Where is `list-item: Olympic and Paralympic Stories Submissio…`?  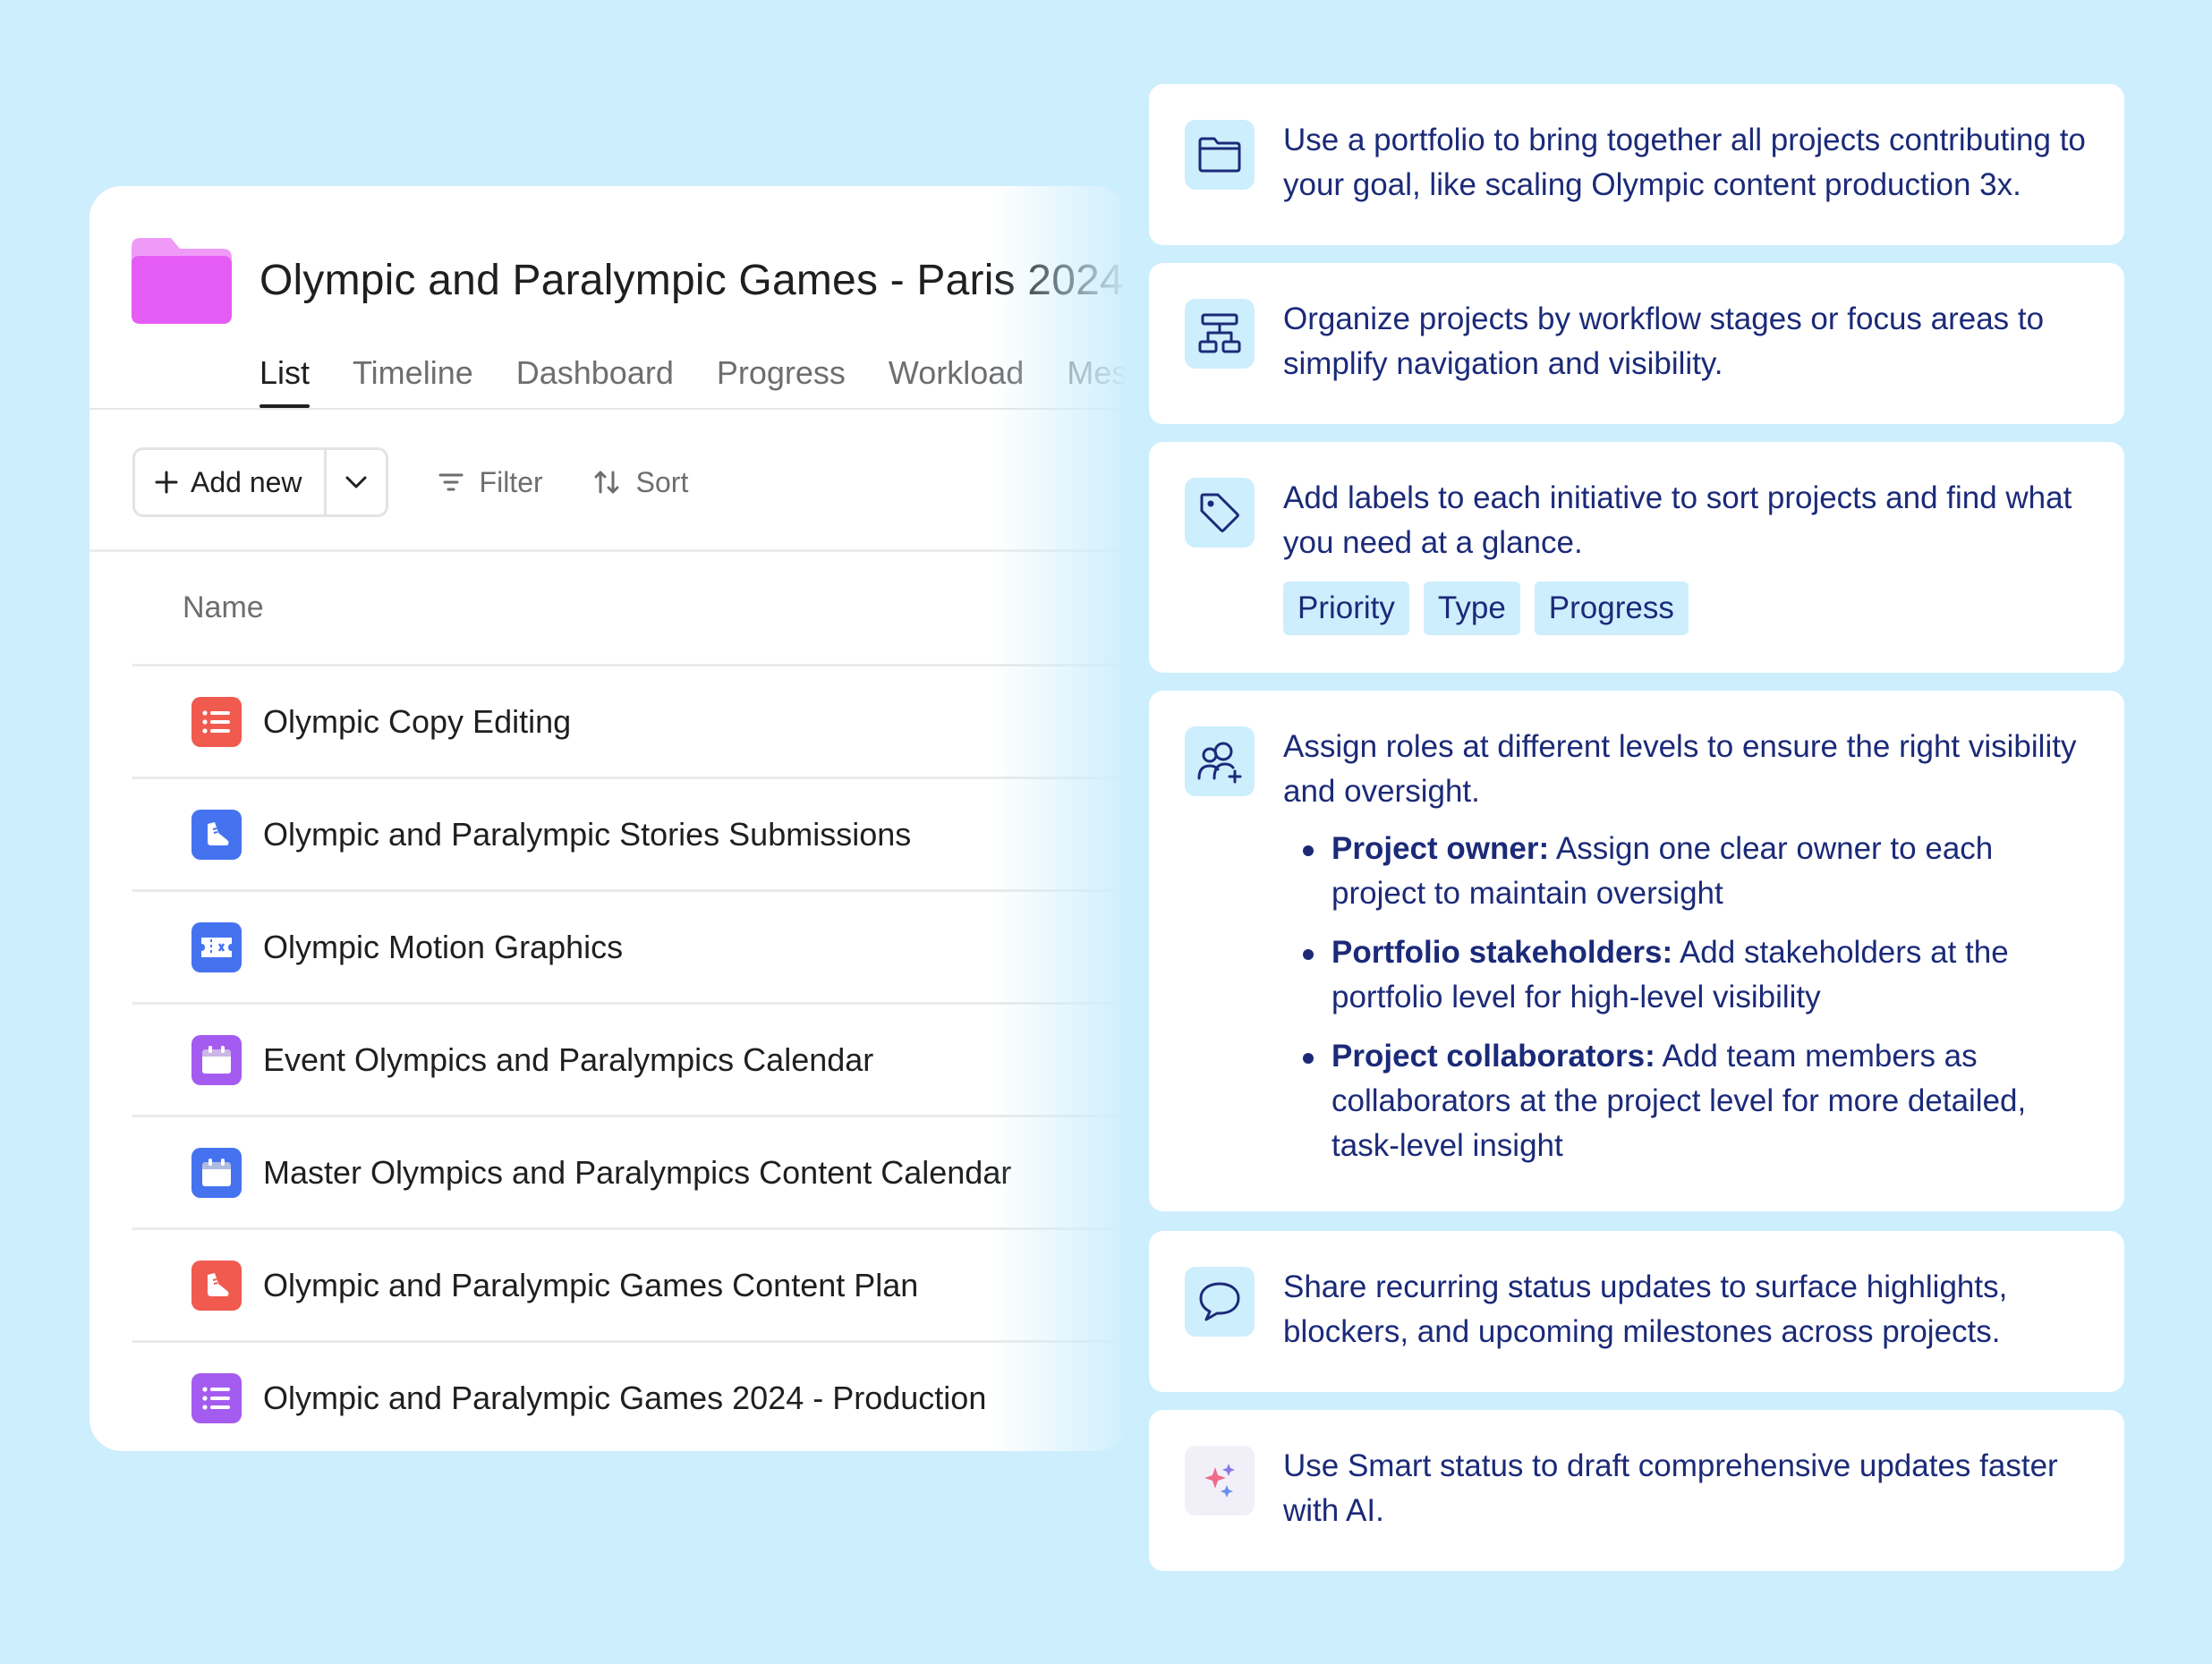
list-item: Olympic and Paralympic Stories Submissio… is located at coordinates (629, 833).